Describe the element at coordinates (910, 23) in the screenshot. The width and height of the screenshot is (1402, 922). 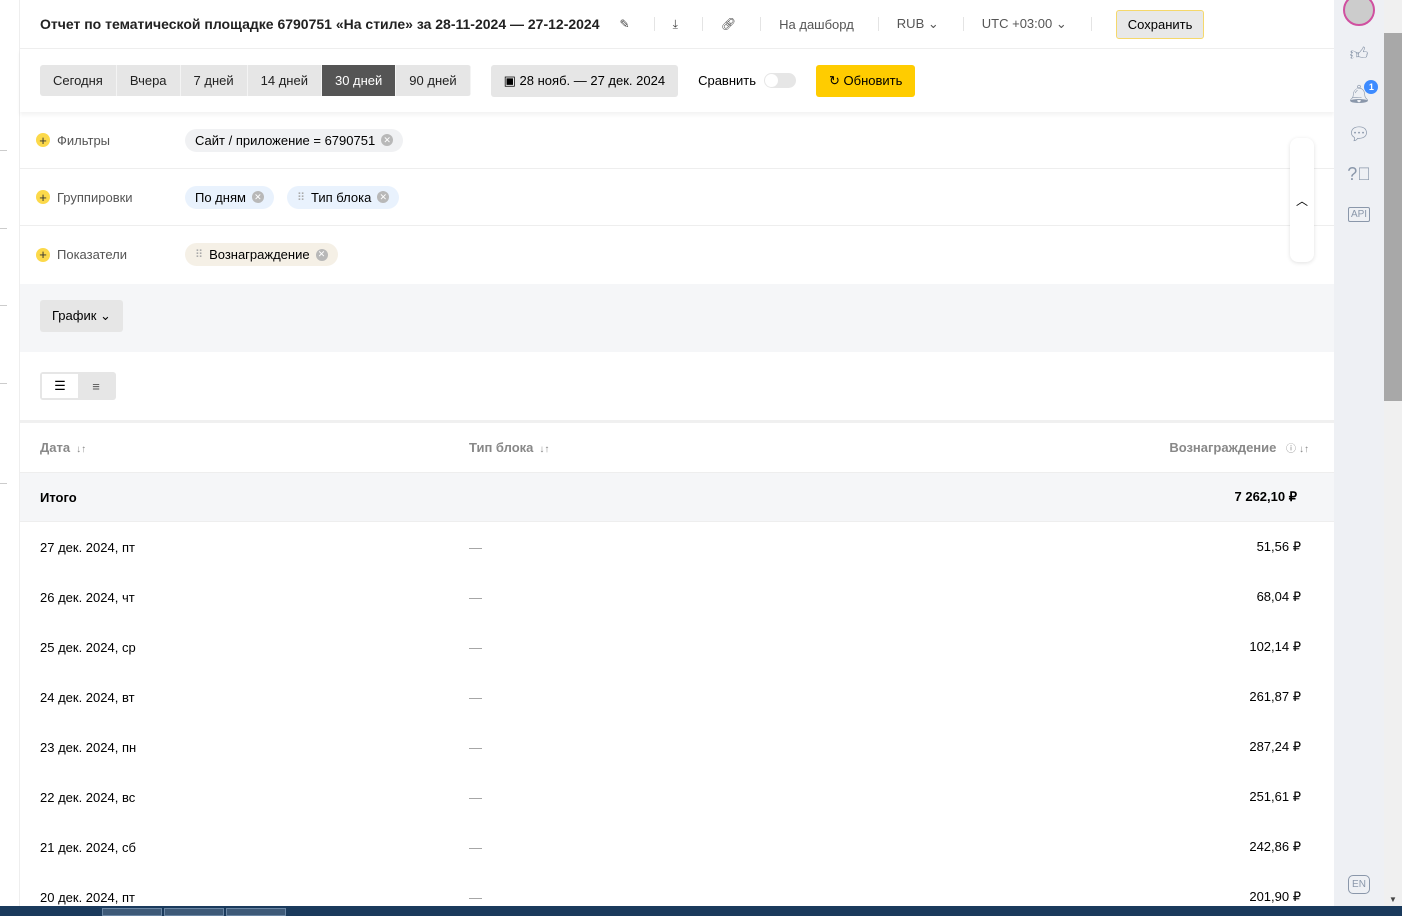
I see `currency-value: RUB` at that location.